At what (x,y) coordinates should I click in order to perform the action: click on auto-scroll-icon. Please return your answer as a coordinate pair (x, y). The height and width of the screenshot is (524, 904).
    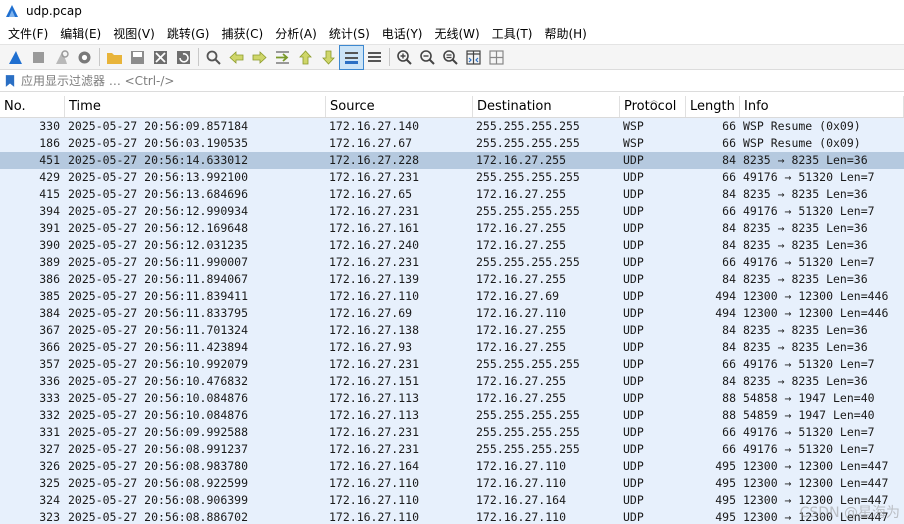
    Looking at the image, I should click on (351, 57).